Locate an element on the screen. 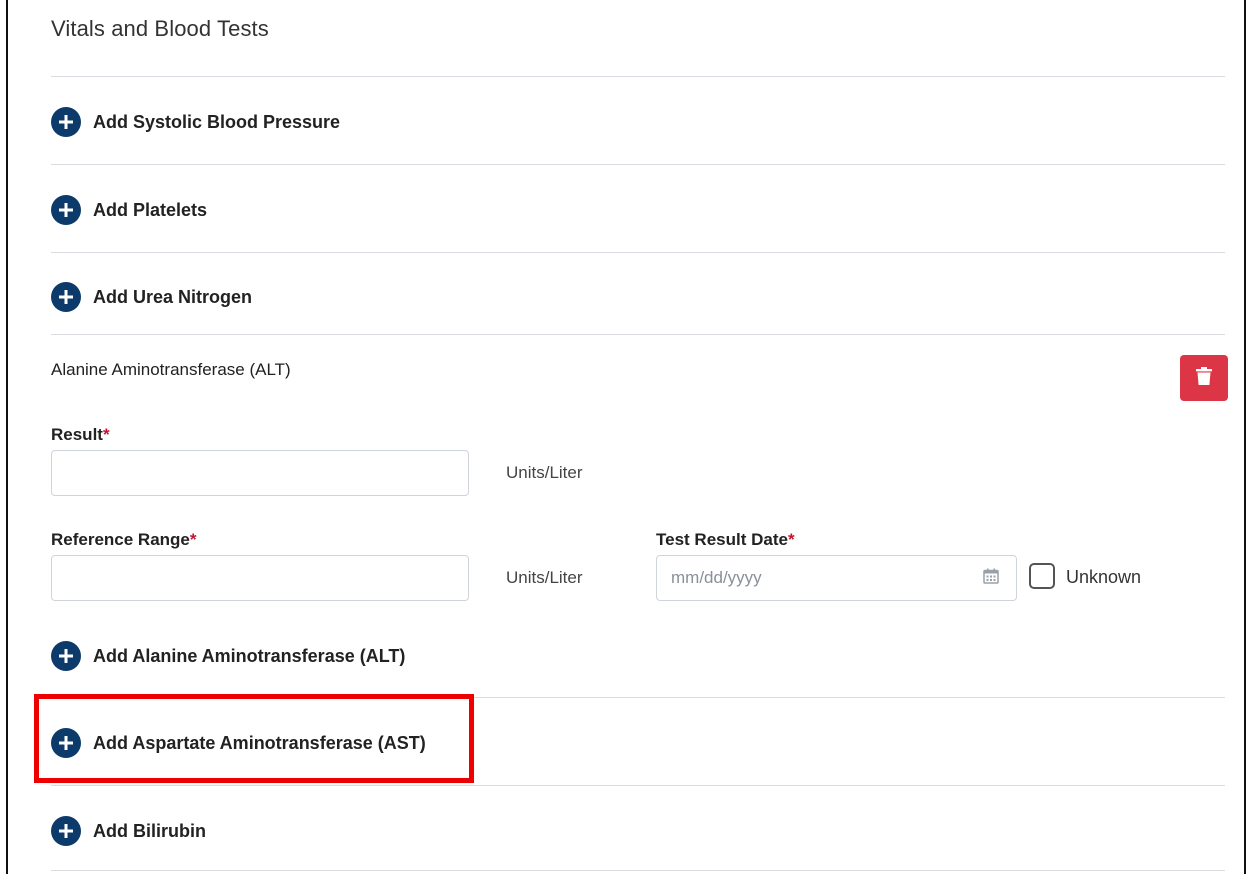 The height and width of the screenshot is (874, 1253). reference-range-input is located at coordinates (260, 578).